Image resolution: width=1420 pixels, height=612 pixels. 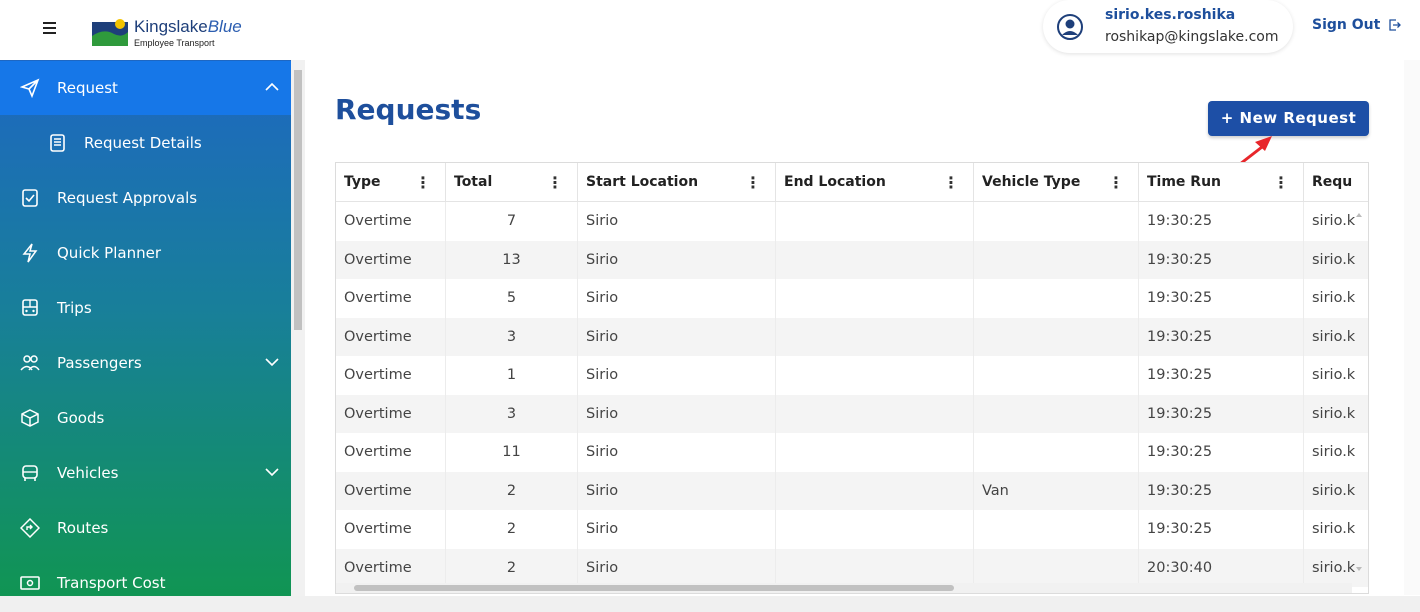 What do you see at coordinates (1336, 182) in the screenshot?
I see `column-header-requester: Requ` at bounding box center [1336, 182].